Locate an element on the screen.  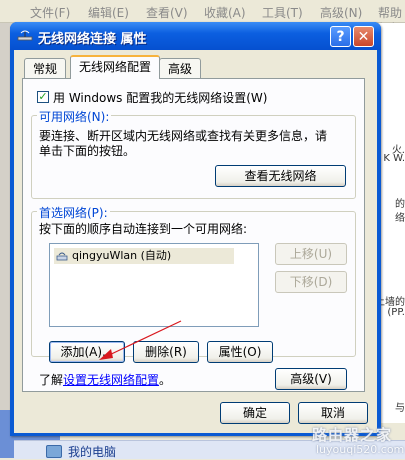
network-name: qingyuWlan (自动) is located at coordinates (122, 255).